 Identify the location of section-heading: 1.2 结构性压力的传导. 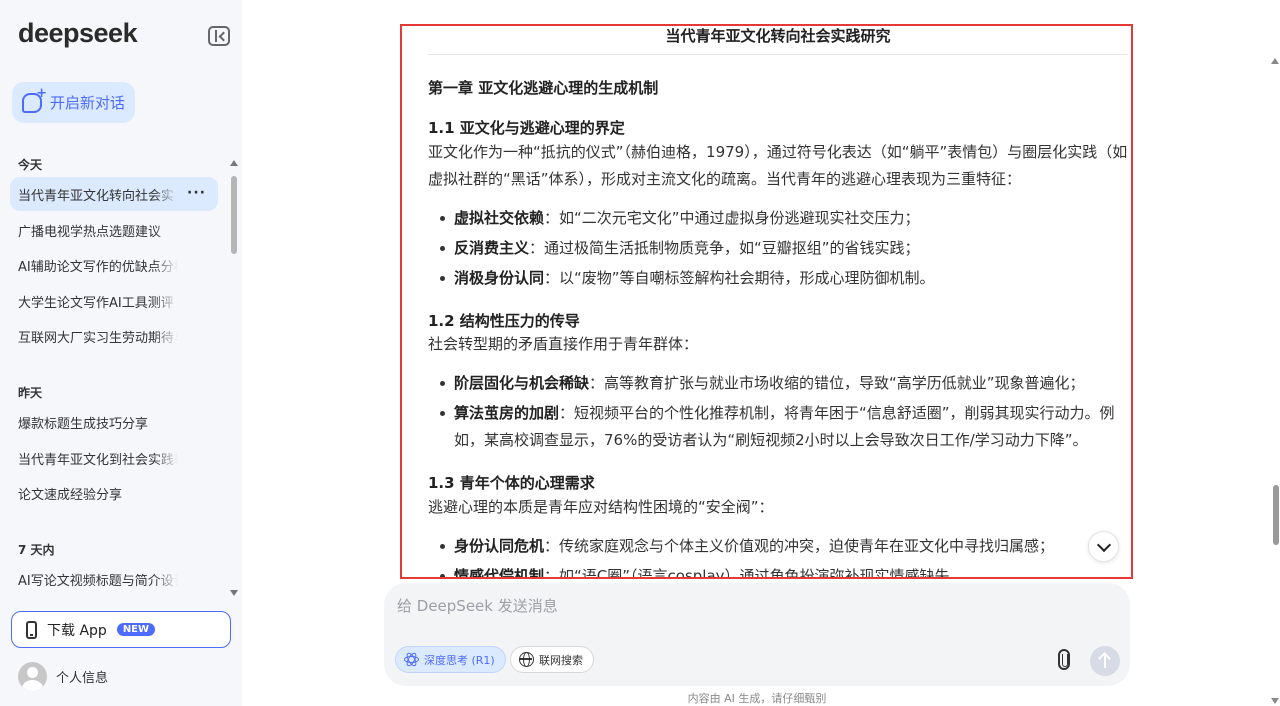
(504, 321).